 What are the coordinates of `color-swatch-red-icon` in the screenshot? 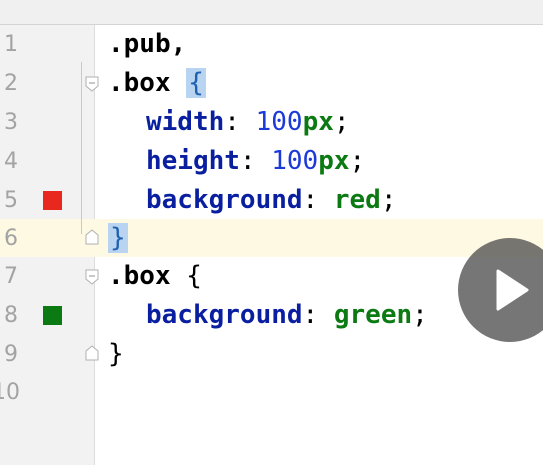 It's located at (52, 200).